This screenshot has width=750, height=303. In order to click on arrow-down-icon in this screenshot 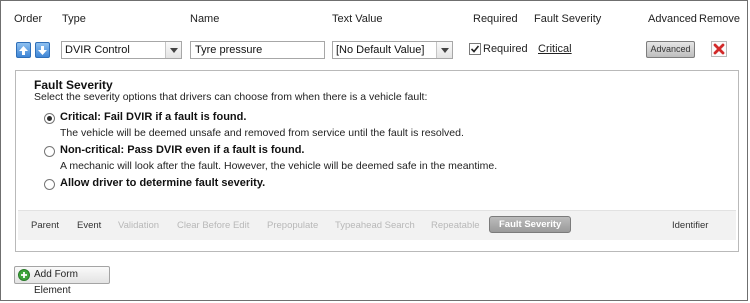, I will do `click(42, 50)`.